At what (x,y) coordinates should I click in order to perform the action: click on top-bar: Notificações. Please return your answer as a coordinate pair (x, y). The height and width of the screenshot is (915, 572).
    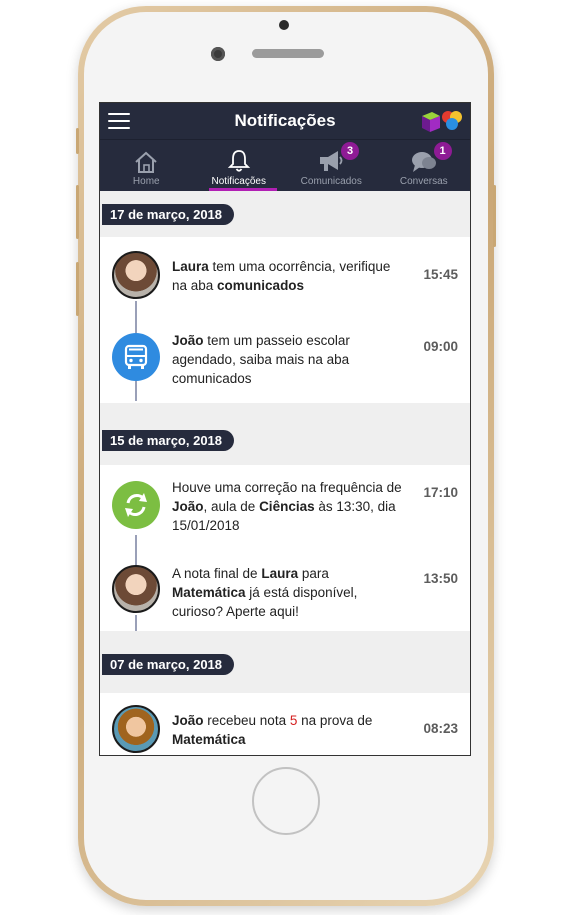
    Looking at the image, I should click on (285, 121).